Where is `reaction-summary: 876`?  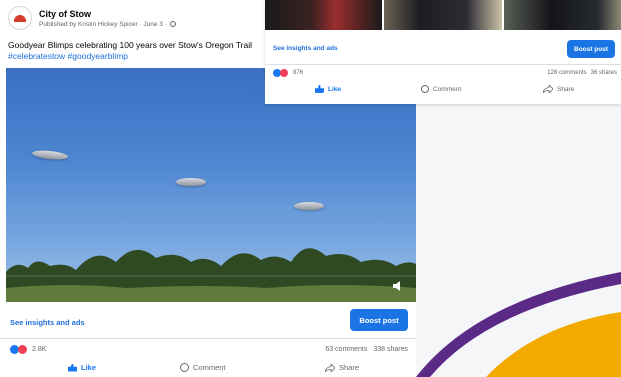
reaction-summary: 876 is located at coordinates (288, 73).